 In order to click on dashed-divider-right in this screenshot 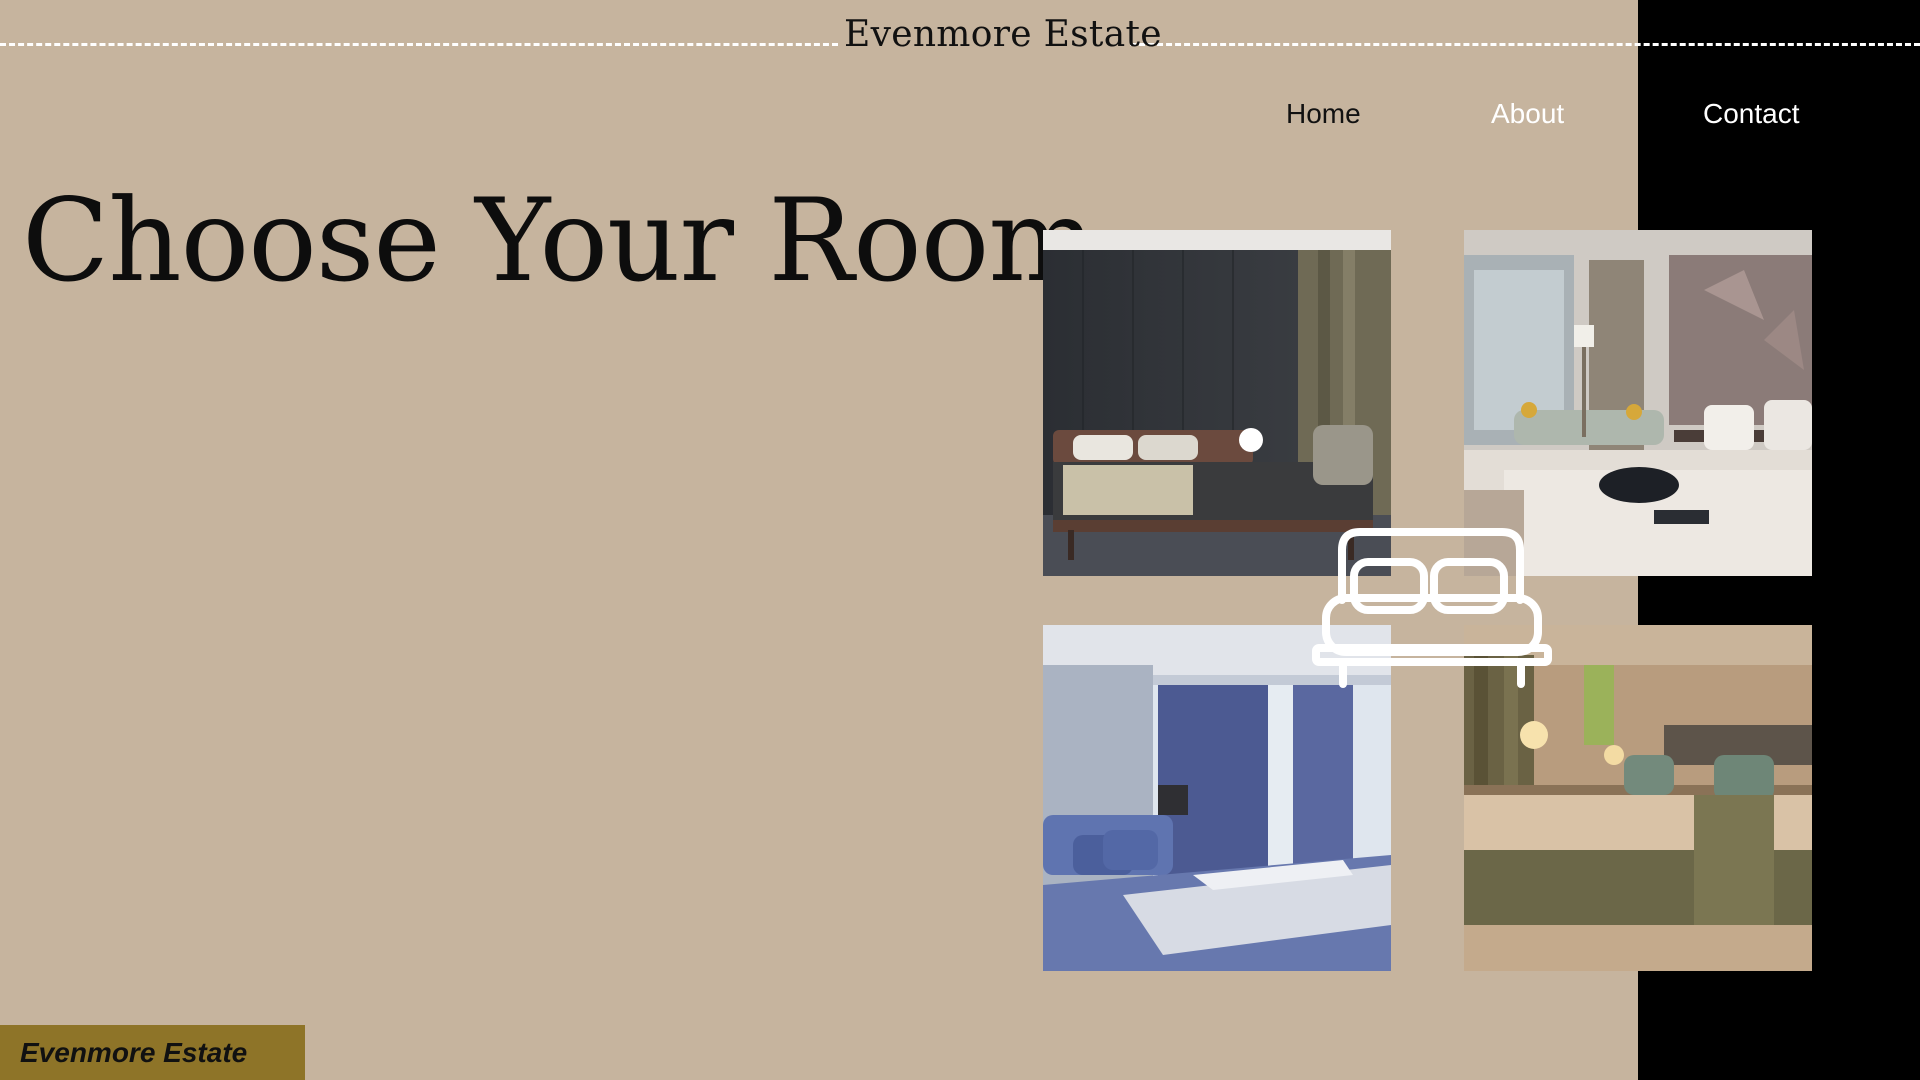, I will do `click(1525, 44)`.